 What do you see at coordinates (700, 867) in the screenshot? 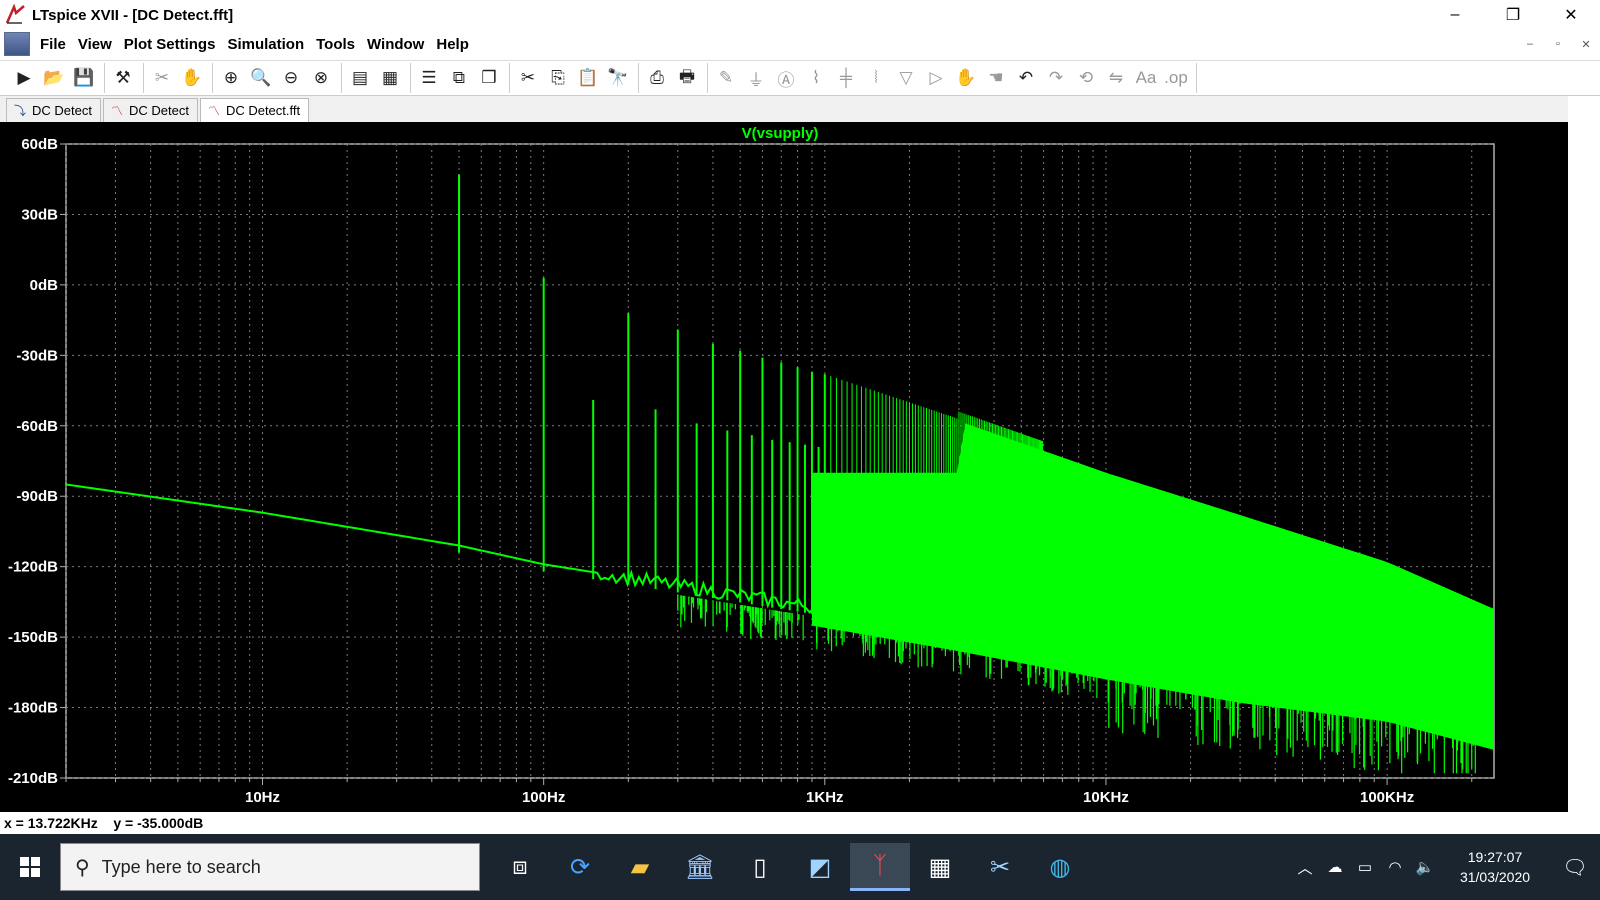
I see `bank-icon: 🏛` at bounding box center [700, 867].